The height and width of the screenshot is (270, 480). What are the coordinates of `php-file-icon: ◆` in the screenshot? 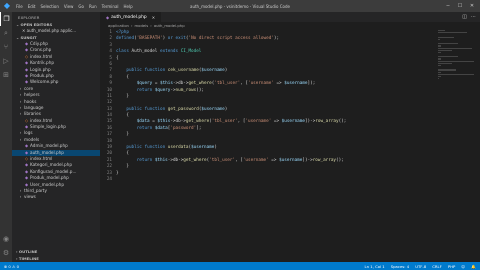 It's located at (108, 17).